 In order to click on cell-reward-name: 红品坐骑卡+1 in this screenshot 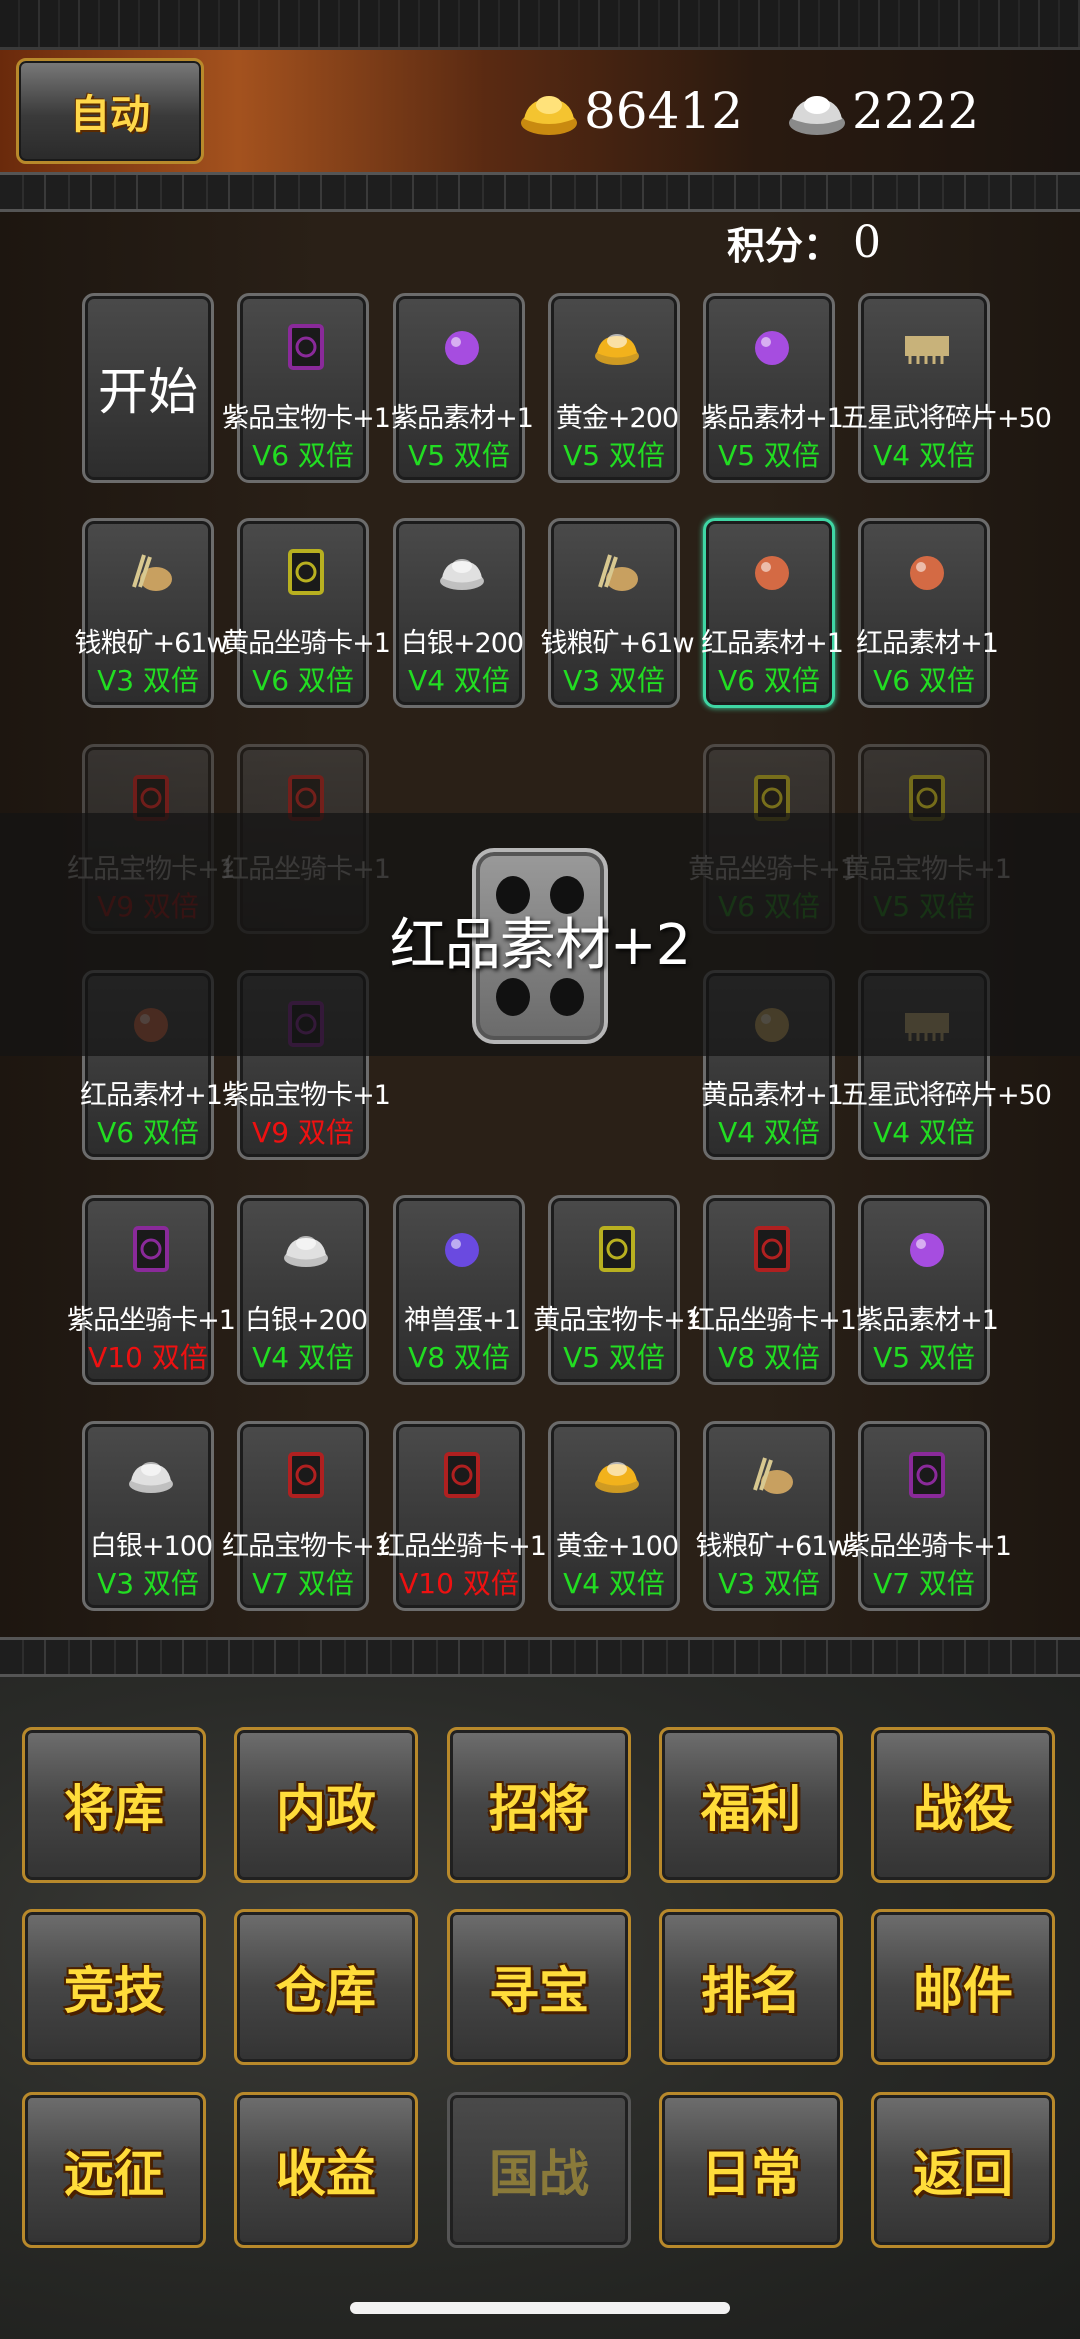, I will do `click(772, 1320)`.